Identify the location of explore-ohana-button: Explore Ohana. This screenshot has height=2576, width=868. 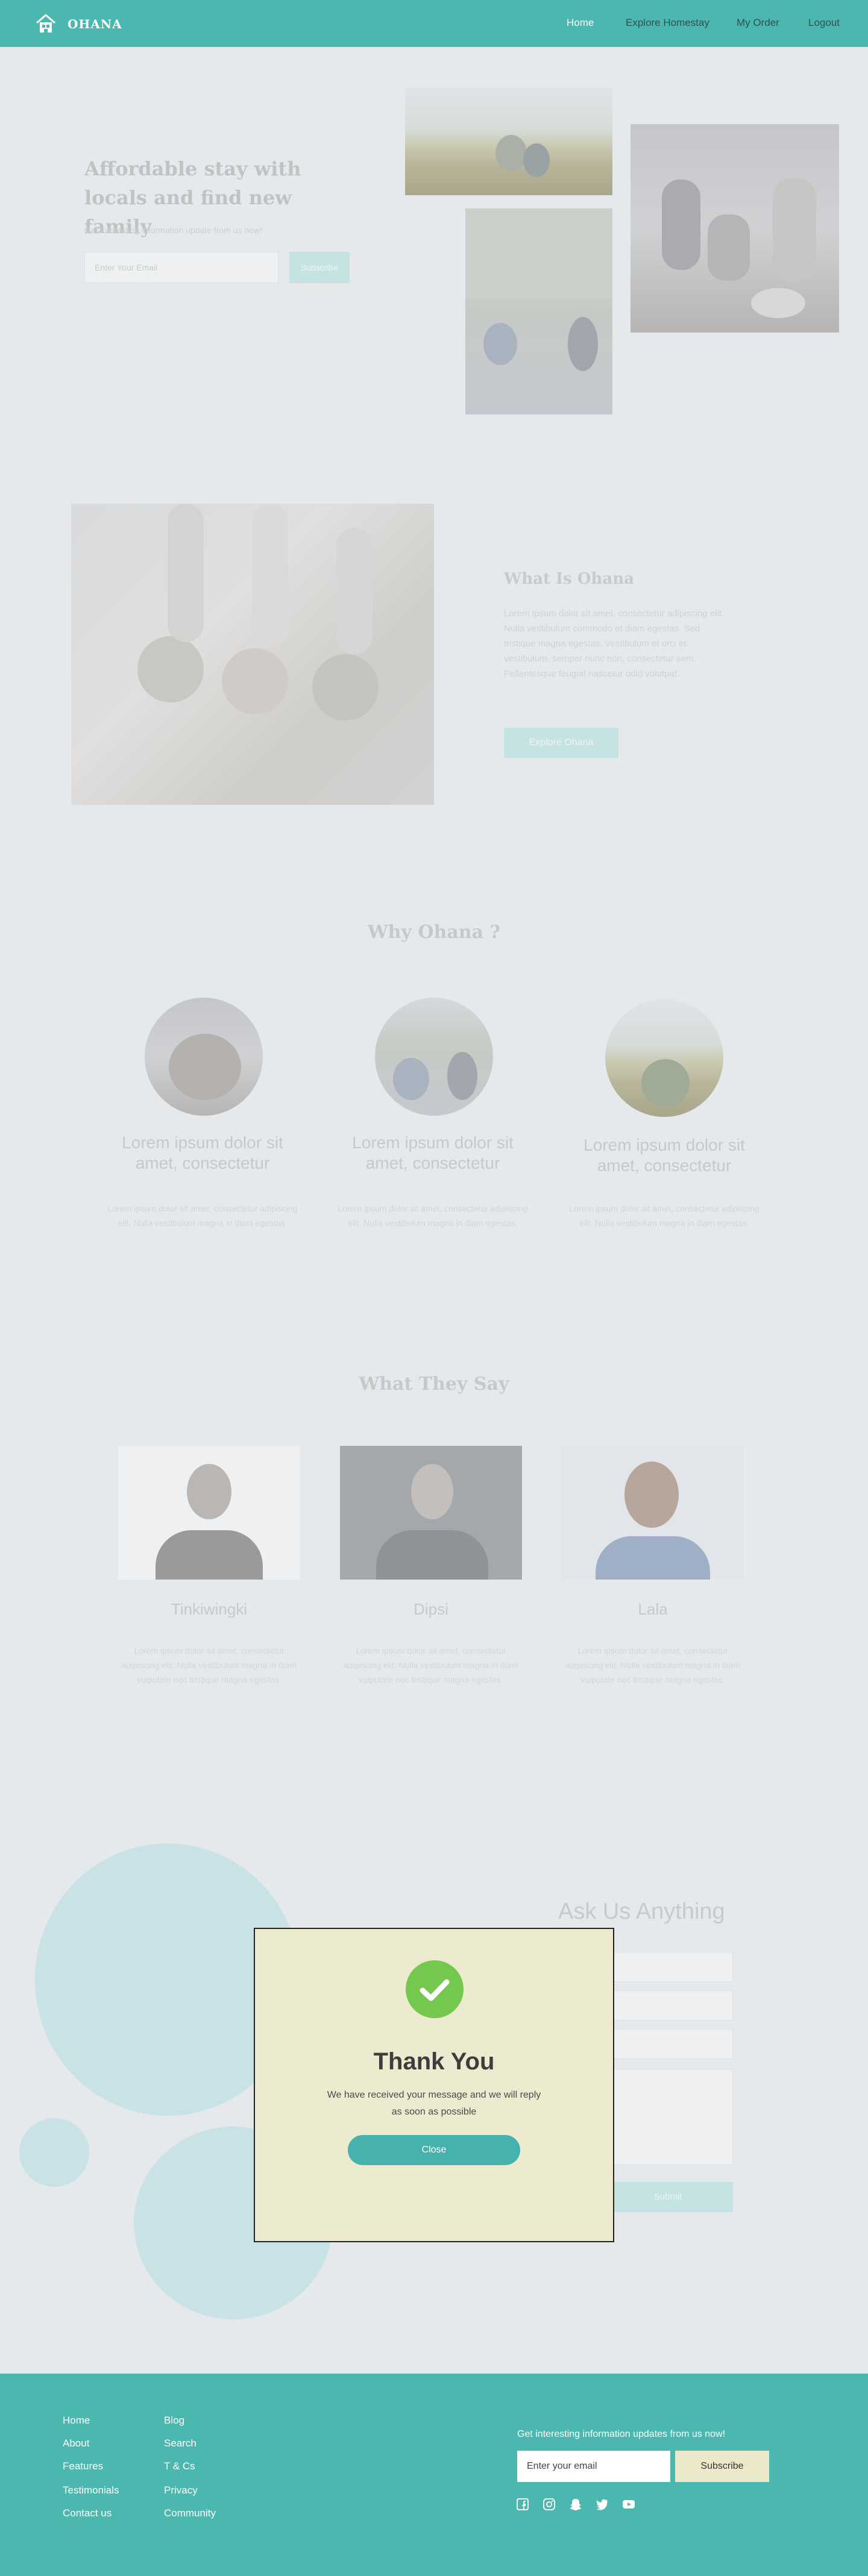
(561, 743).